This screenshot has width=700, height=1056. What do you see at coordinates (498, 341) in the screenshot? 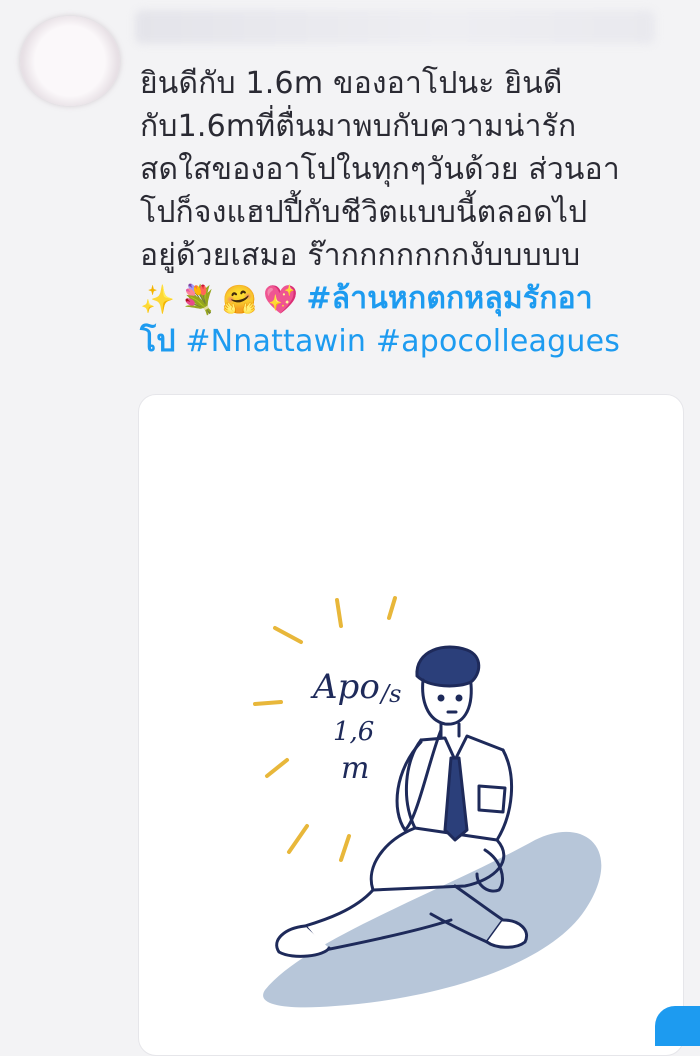
I see `hashtag-apocolleagues: #apocolleagues` at bounding box center [498, 341].